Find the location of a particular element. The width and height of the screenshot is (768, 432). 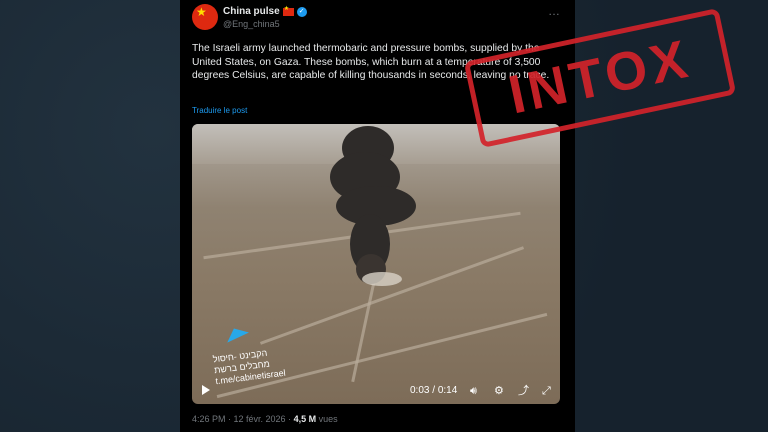

timestamp: 4:26 PM · 12 févr. 2026 · is located at coordinates (241, 419).